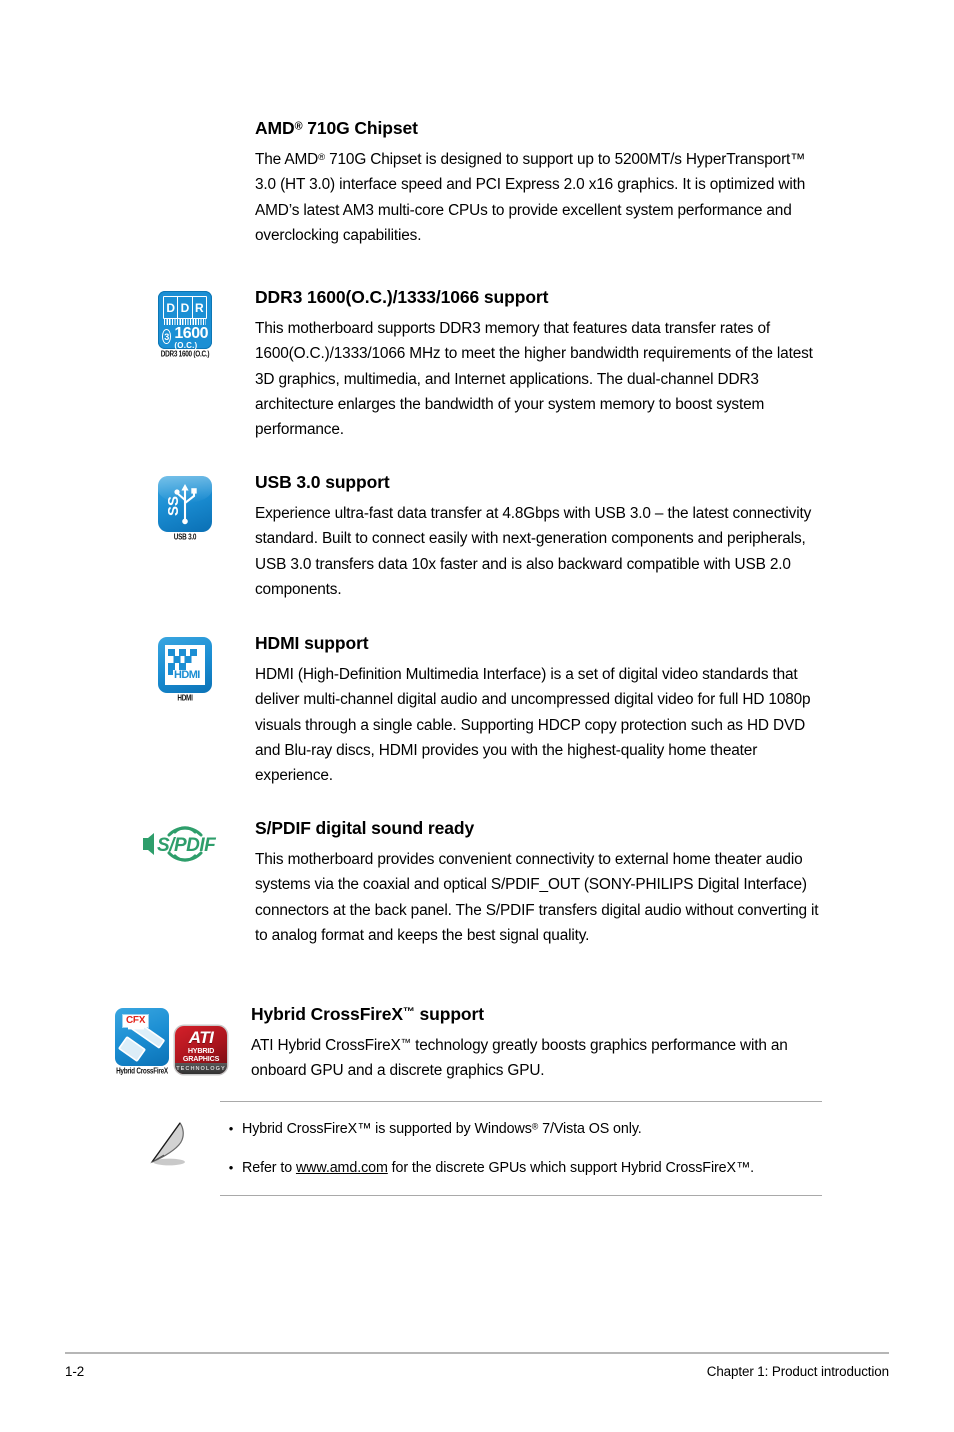 The height and width of the screenshot is (1432, 954). I want to click on hdmi-icon: HDMI HDMI, so click(185, 670).